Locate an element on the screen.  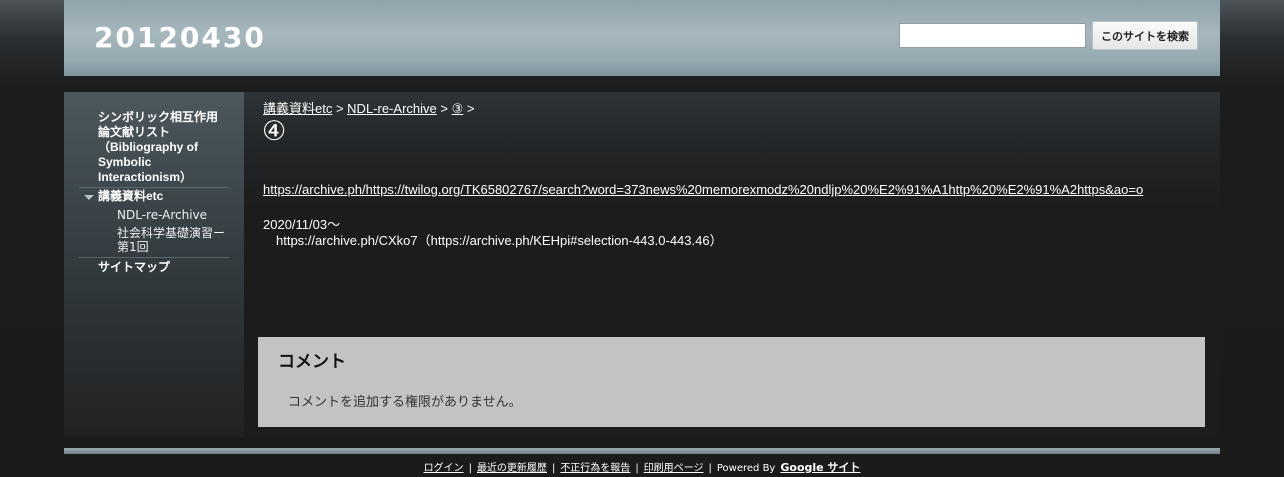
footer-powered-by: Powered By is located at coordinates (746, 468).